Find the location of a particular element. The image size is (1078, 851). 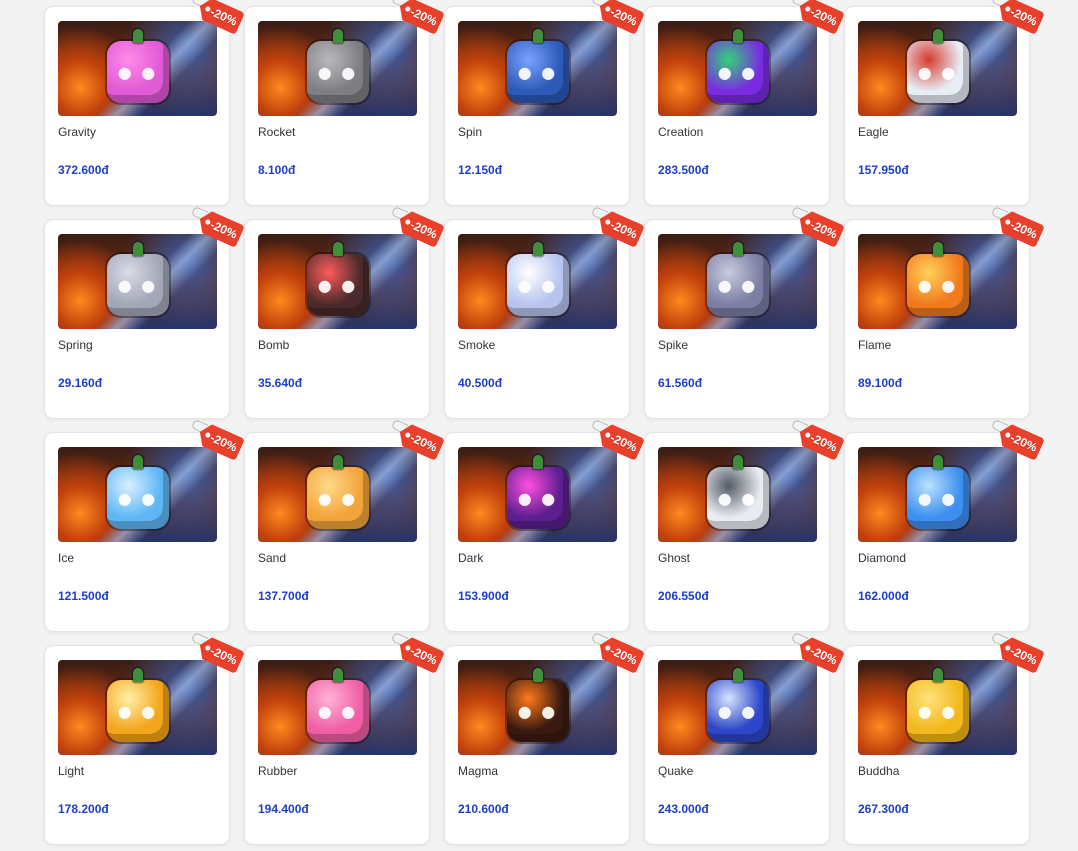

product-card: ● ● Flame 89.100đ -20% is located at coordinates (937, 312).